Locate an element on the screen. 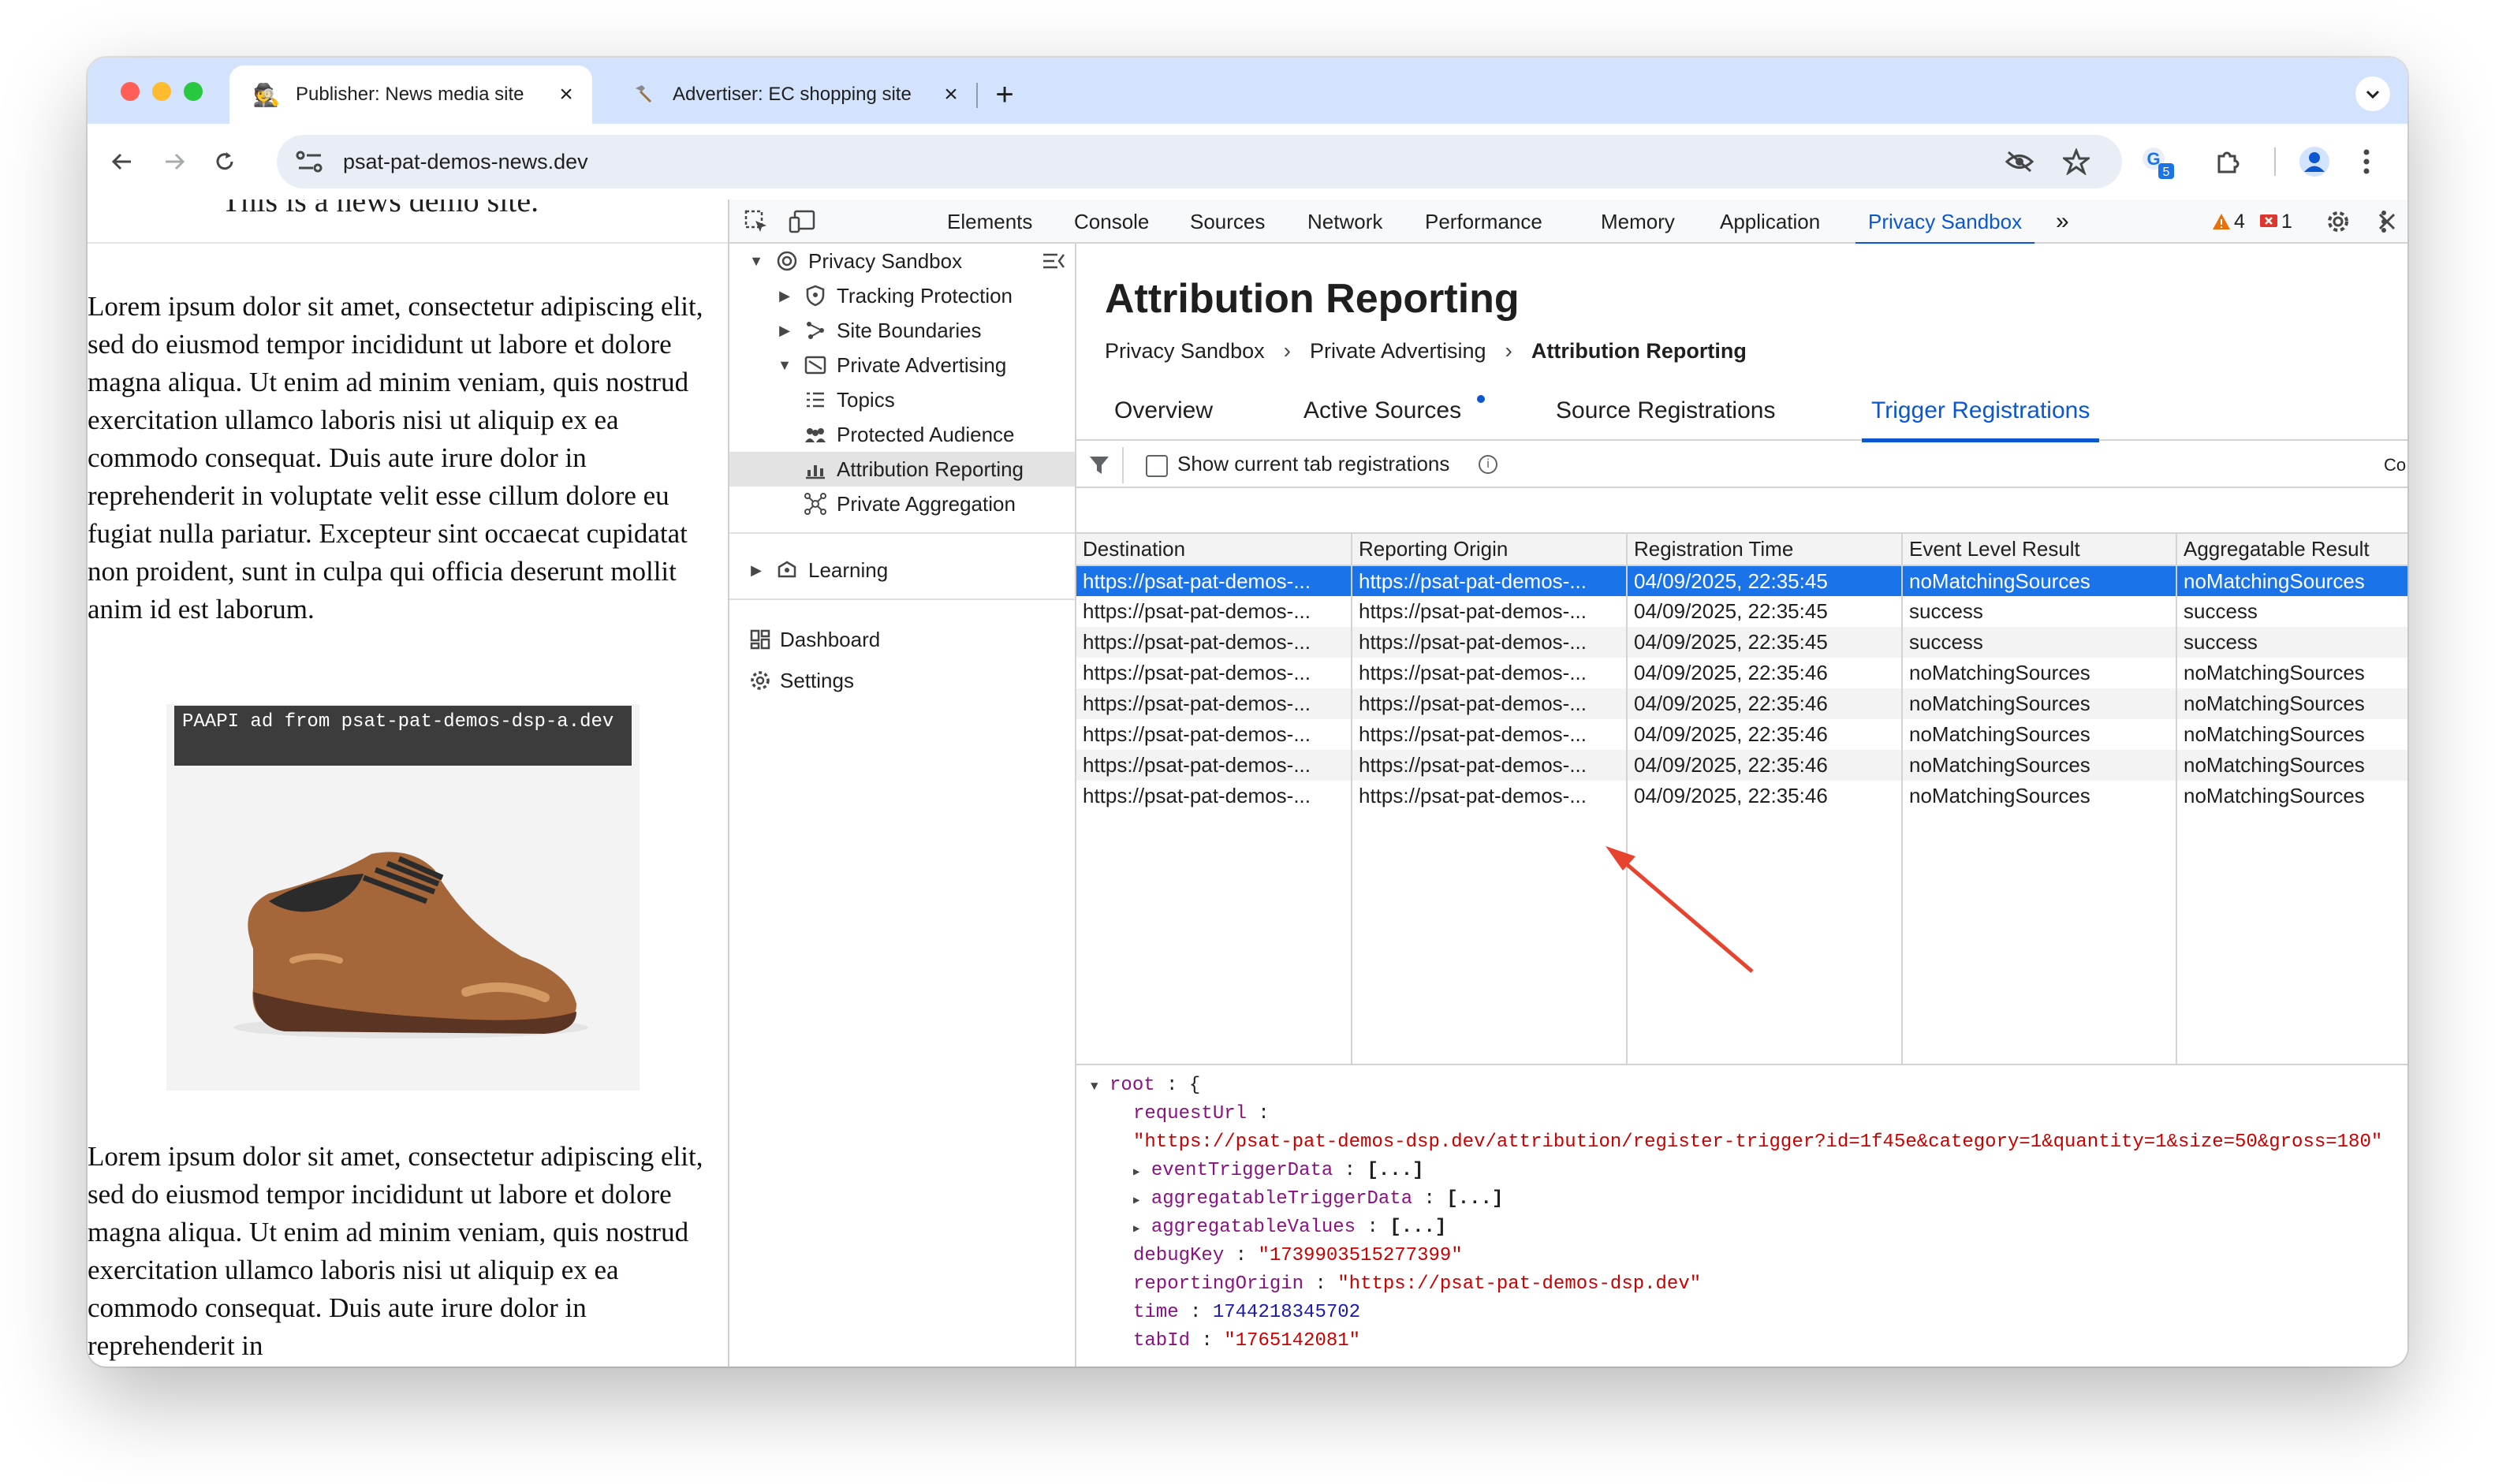  tab-advertiser: Advertiser: EC shopping site × is located at coordinates (791, 94).